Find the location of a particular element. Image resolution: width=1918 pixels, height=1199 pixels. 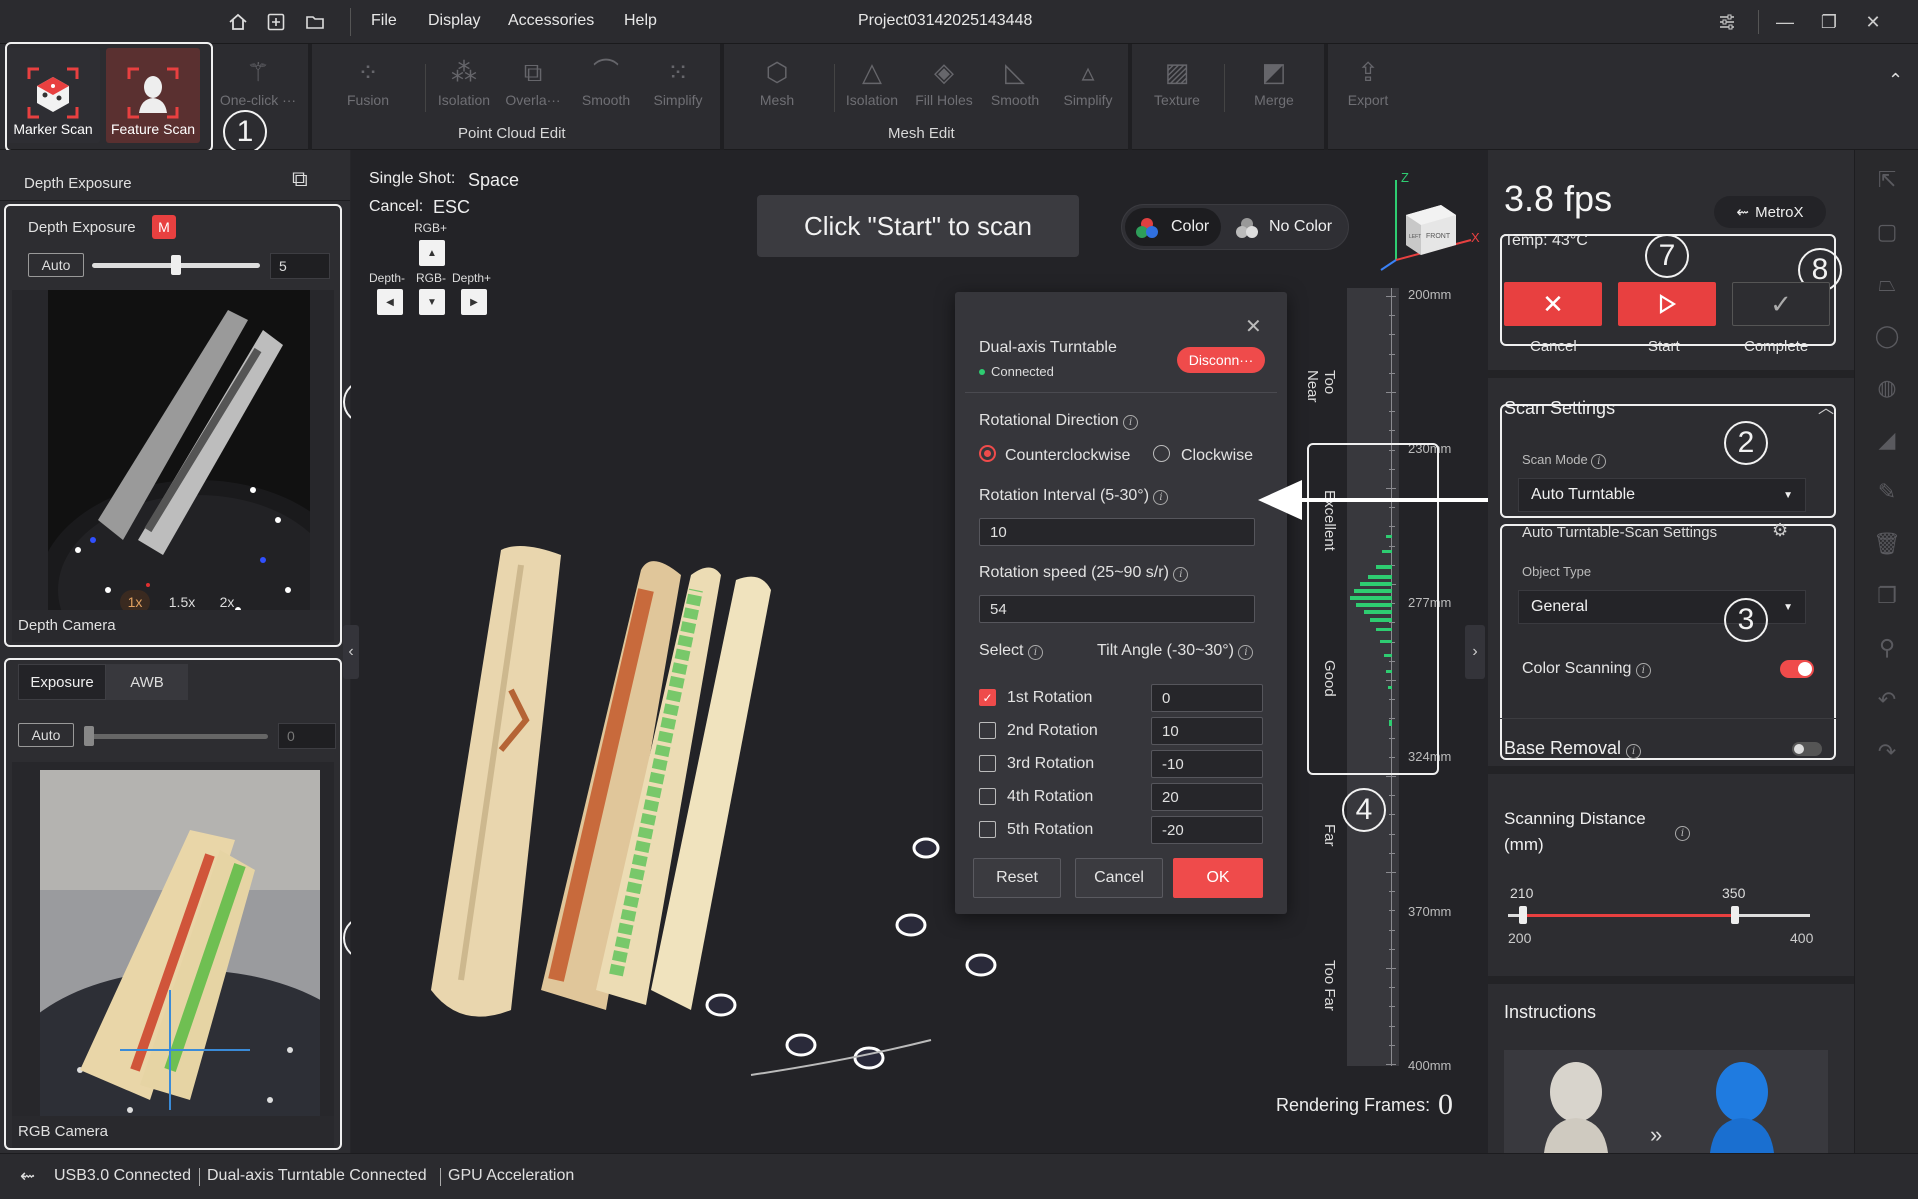

ok-button: OK is located at coordinates (1218, 878).